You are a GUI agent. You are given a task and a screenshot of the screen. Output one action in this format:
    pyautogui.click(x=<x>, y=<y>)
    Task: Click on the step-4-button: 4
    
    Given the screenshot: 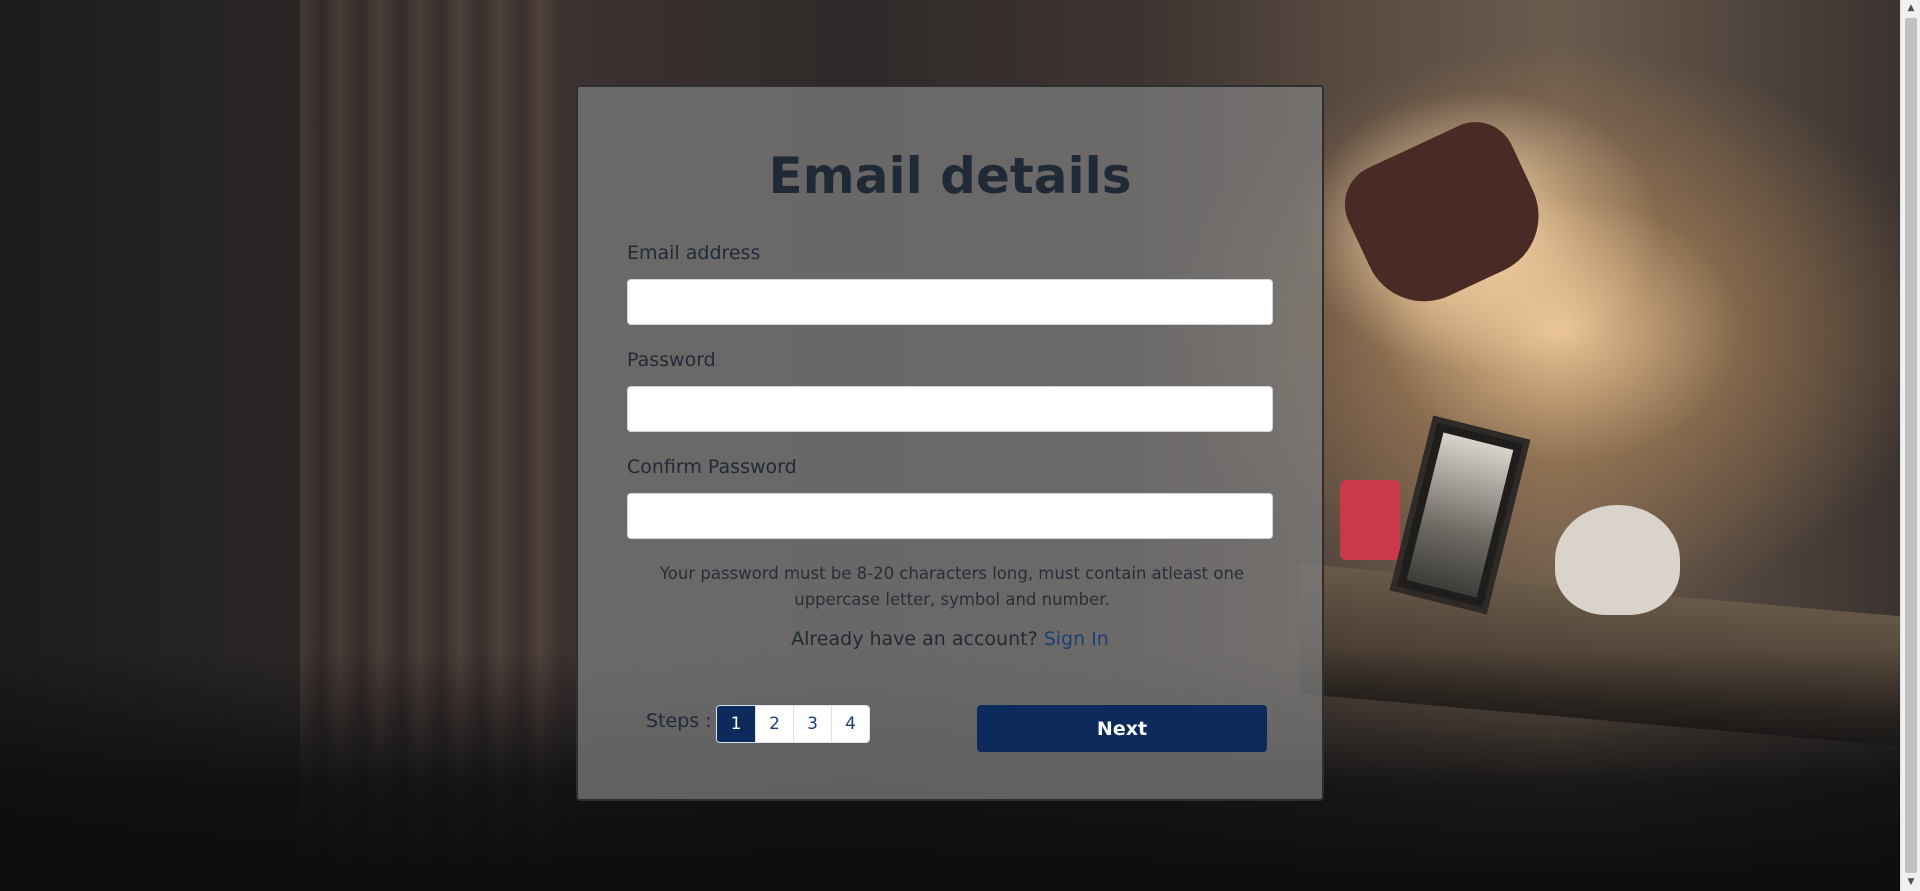 What is the action you would take?
    pyautogui.click(x=850, y=724)
    